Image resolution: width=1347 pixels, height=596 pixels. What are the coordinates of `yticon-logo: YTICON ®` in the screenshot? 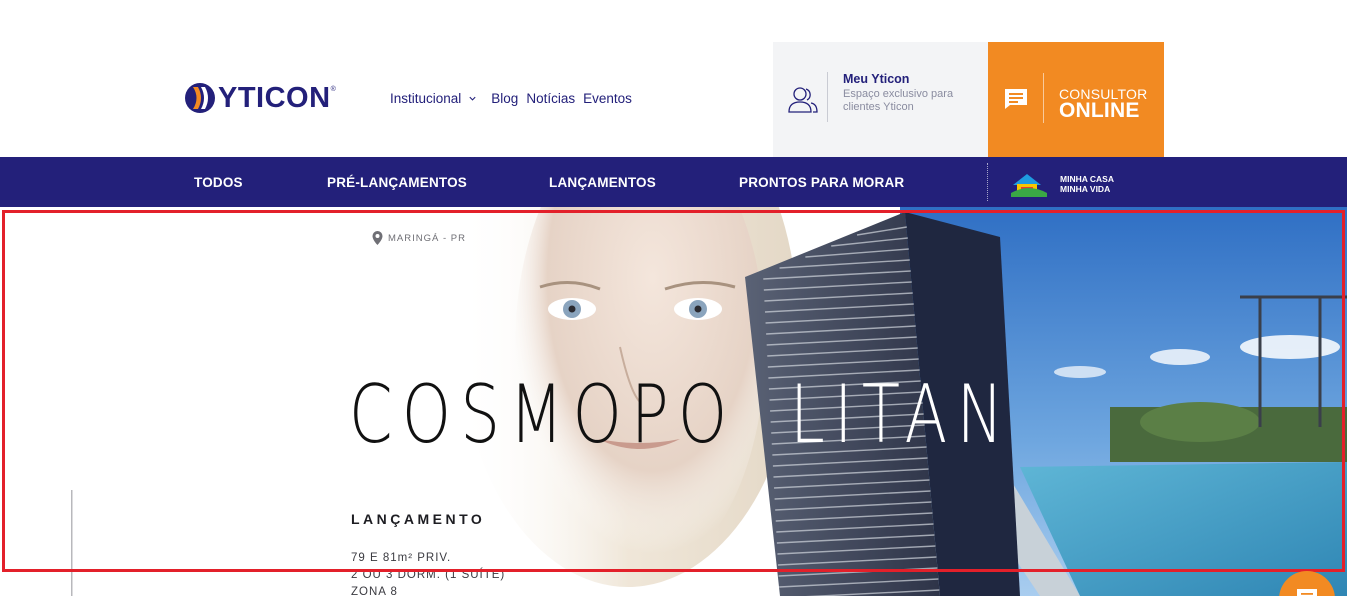 It's located at (260, 98).